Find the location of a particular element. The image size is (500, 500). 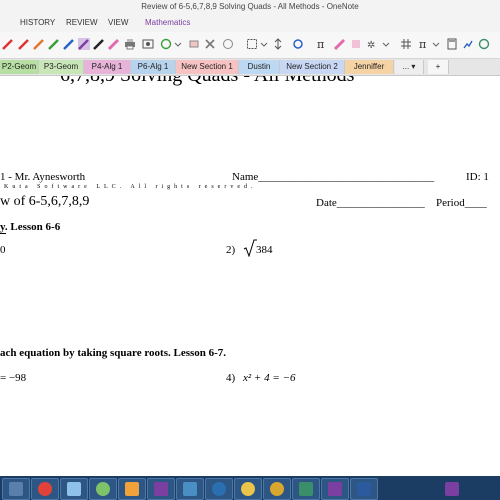

radical-sign-icon is located at coordinates (250, 248).